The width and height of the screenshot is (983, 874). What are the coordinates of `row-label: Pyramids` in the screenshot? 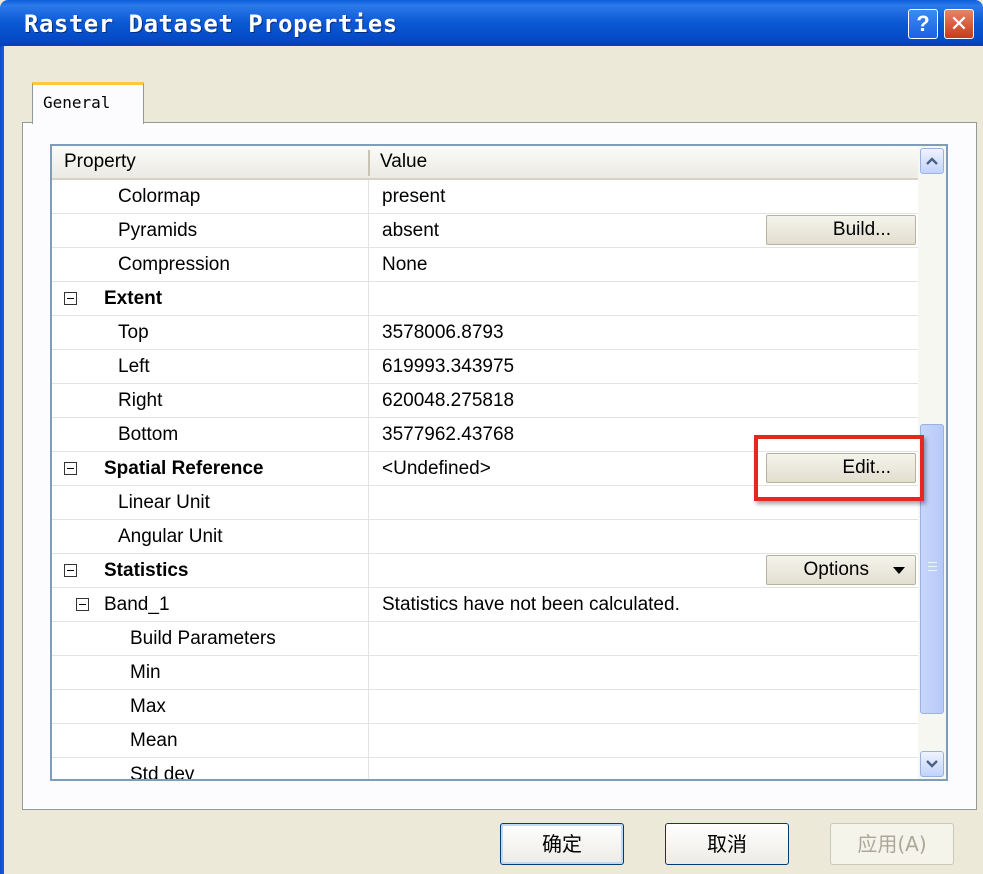 It's located at (158, 230).